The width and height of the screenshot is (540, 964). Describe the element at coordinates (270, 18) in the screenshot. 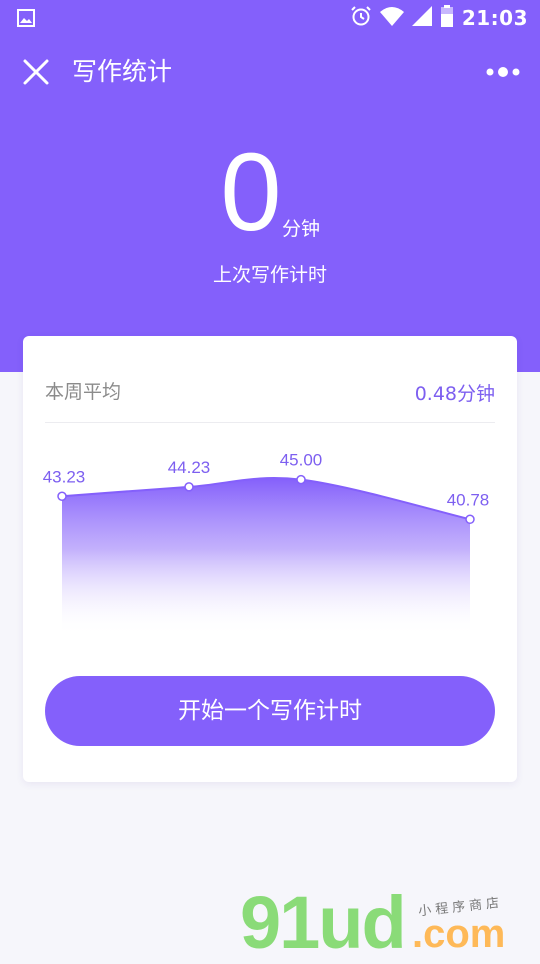

I see `status-bar: 21:03` at that location.